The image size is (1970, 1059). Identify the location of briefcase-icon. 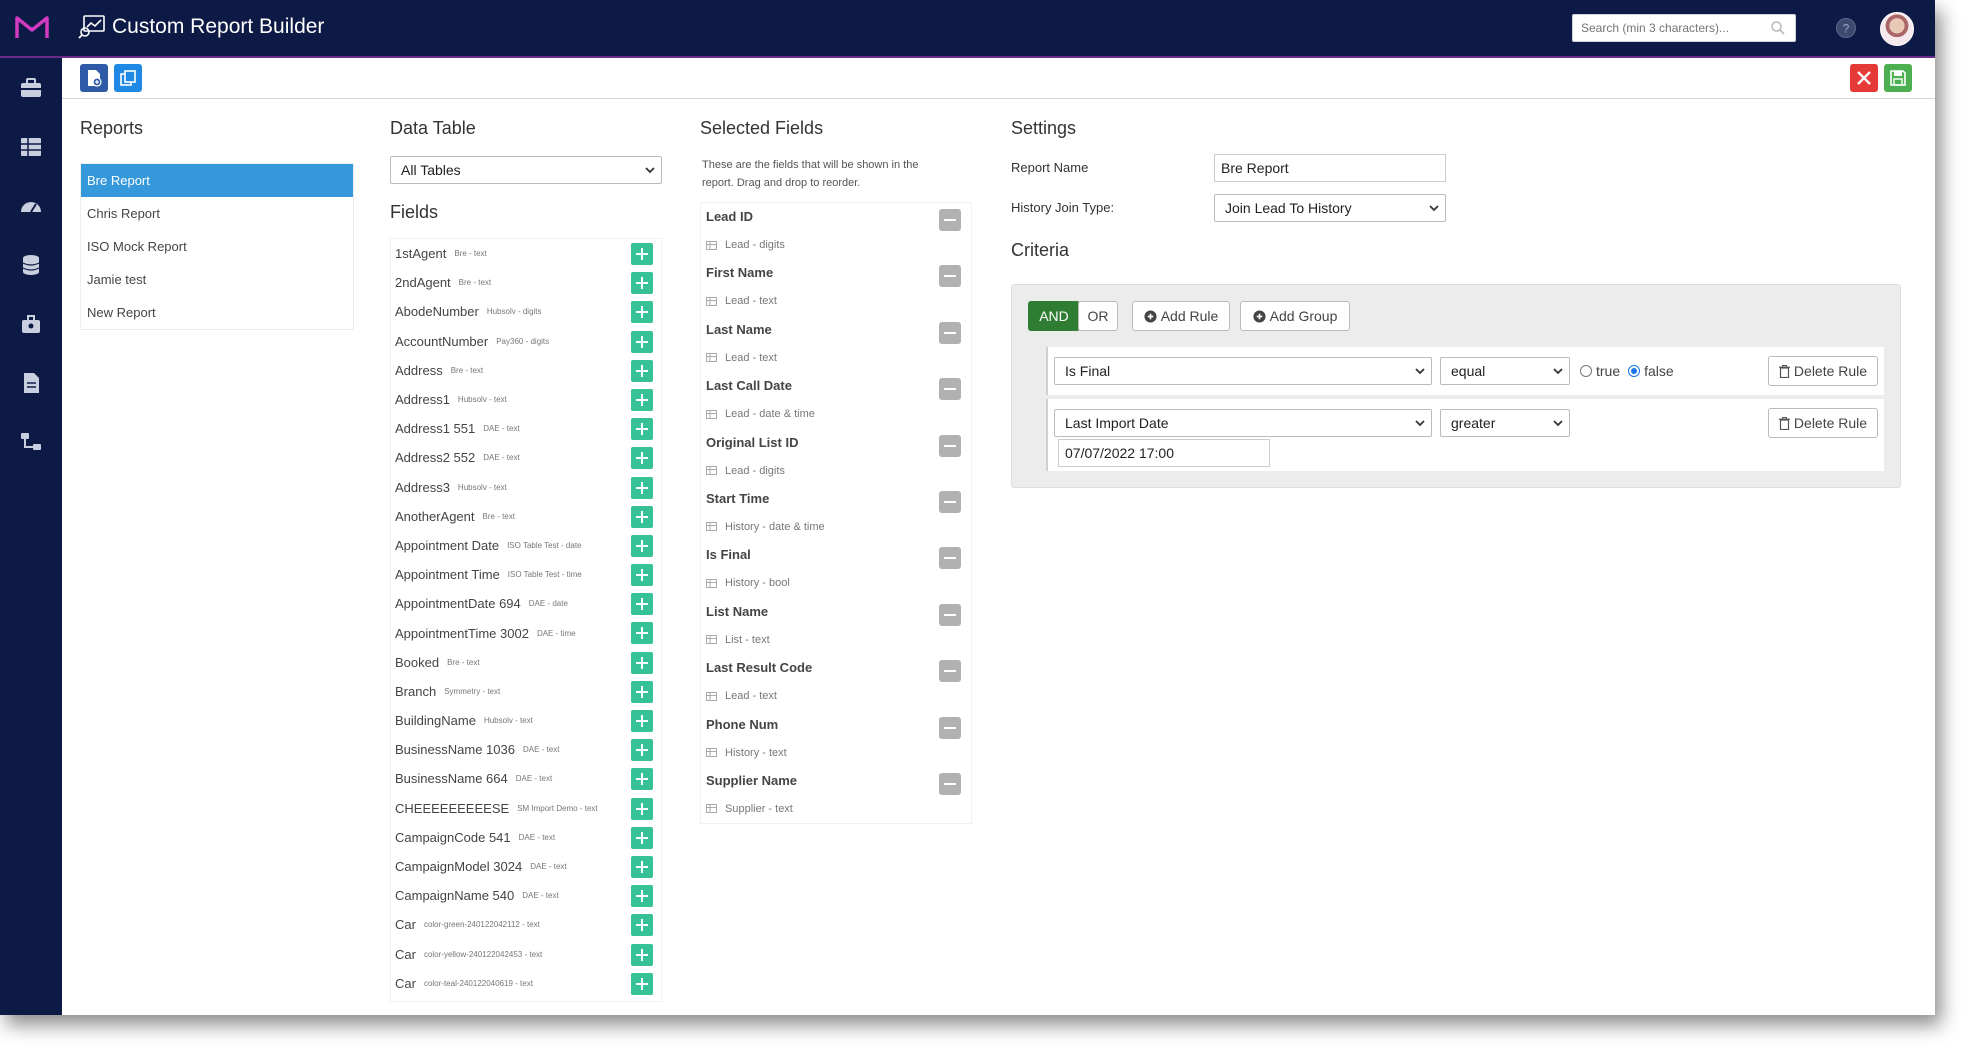
(31, 88).